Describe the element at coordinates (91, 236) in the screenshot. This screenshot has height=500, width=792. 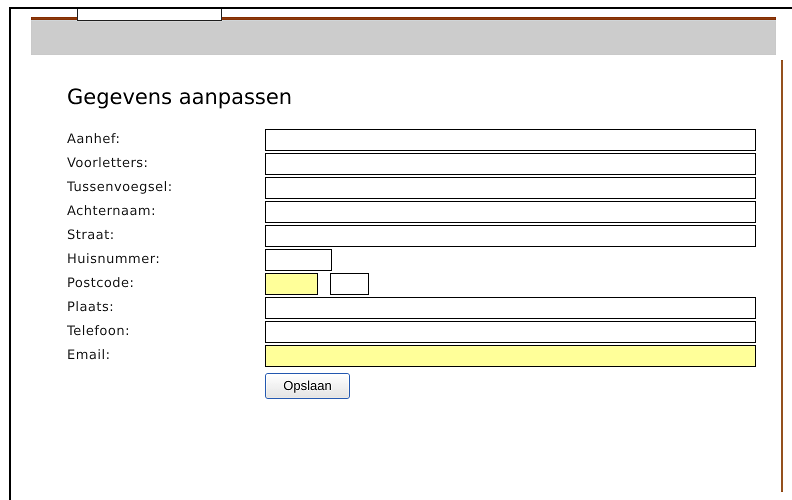
I see `field-label: Straat:` at that location.